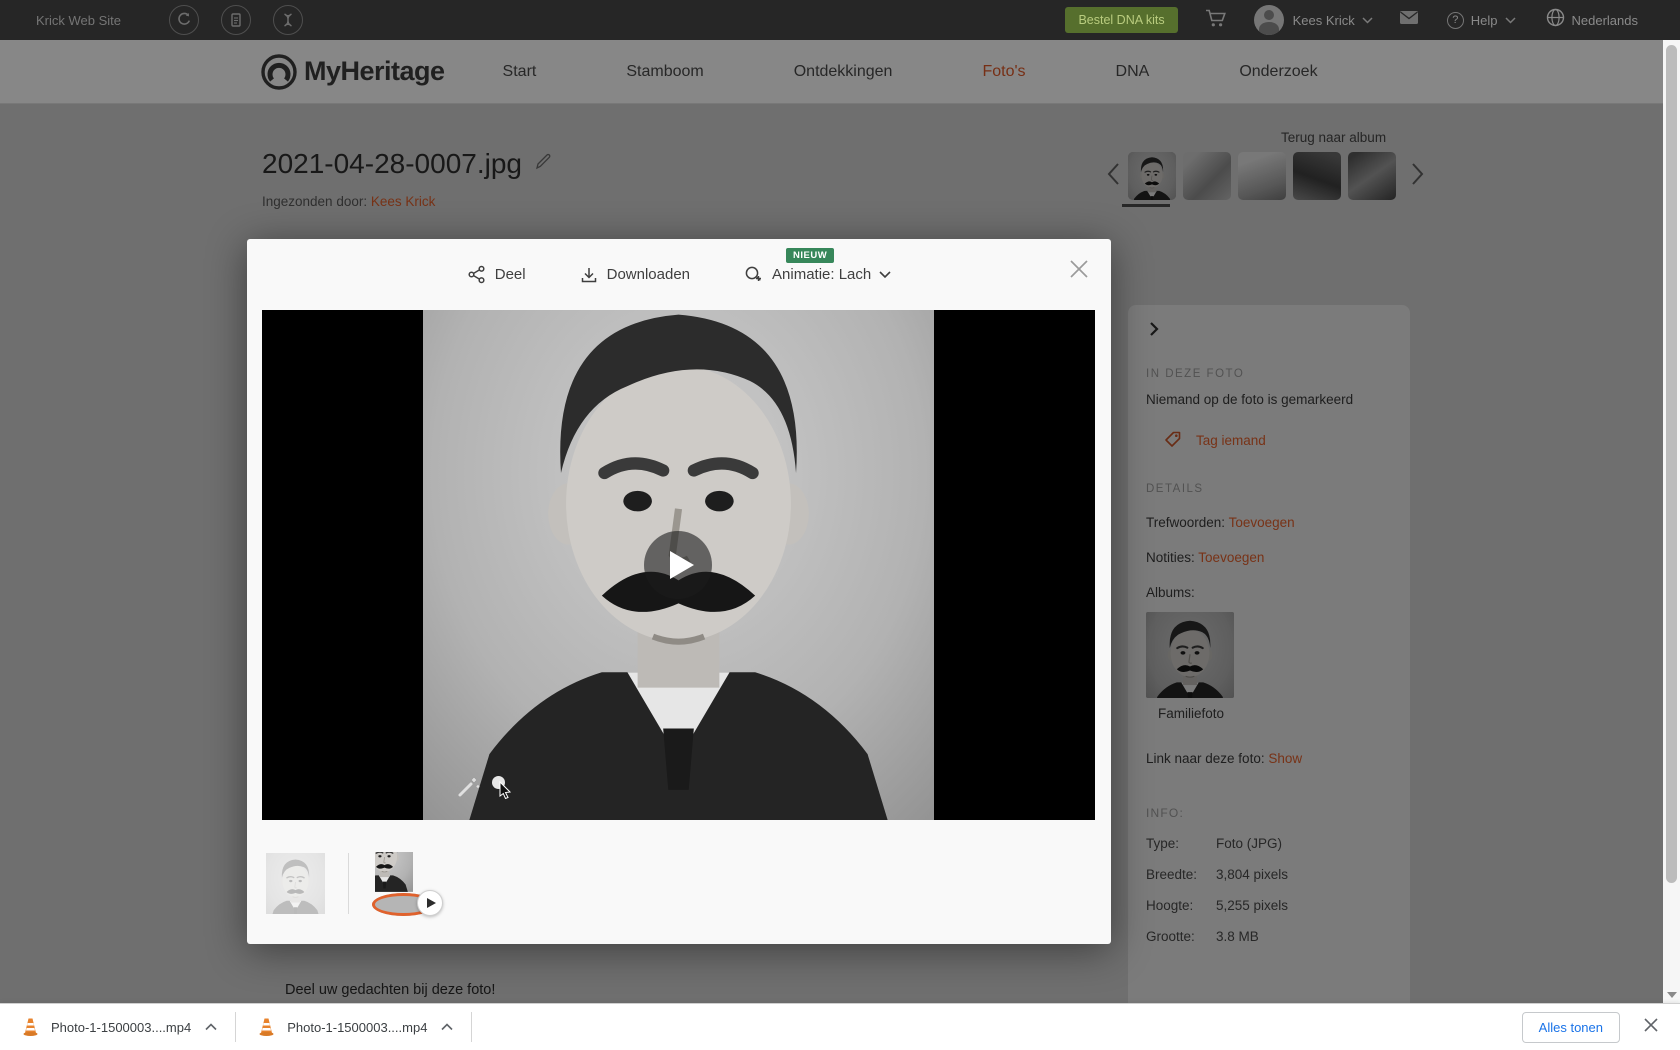 Image resolution: width=1680 pixels, height=1050 pixels. I want to click on share-button: Deel, so click(496, 274).